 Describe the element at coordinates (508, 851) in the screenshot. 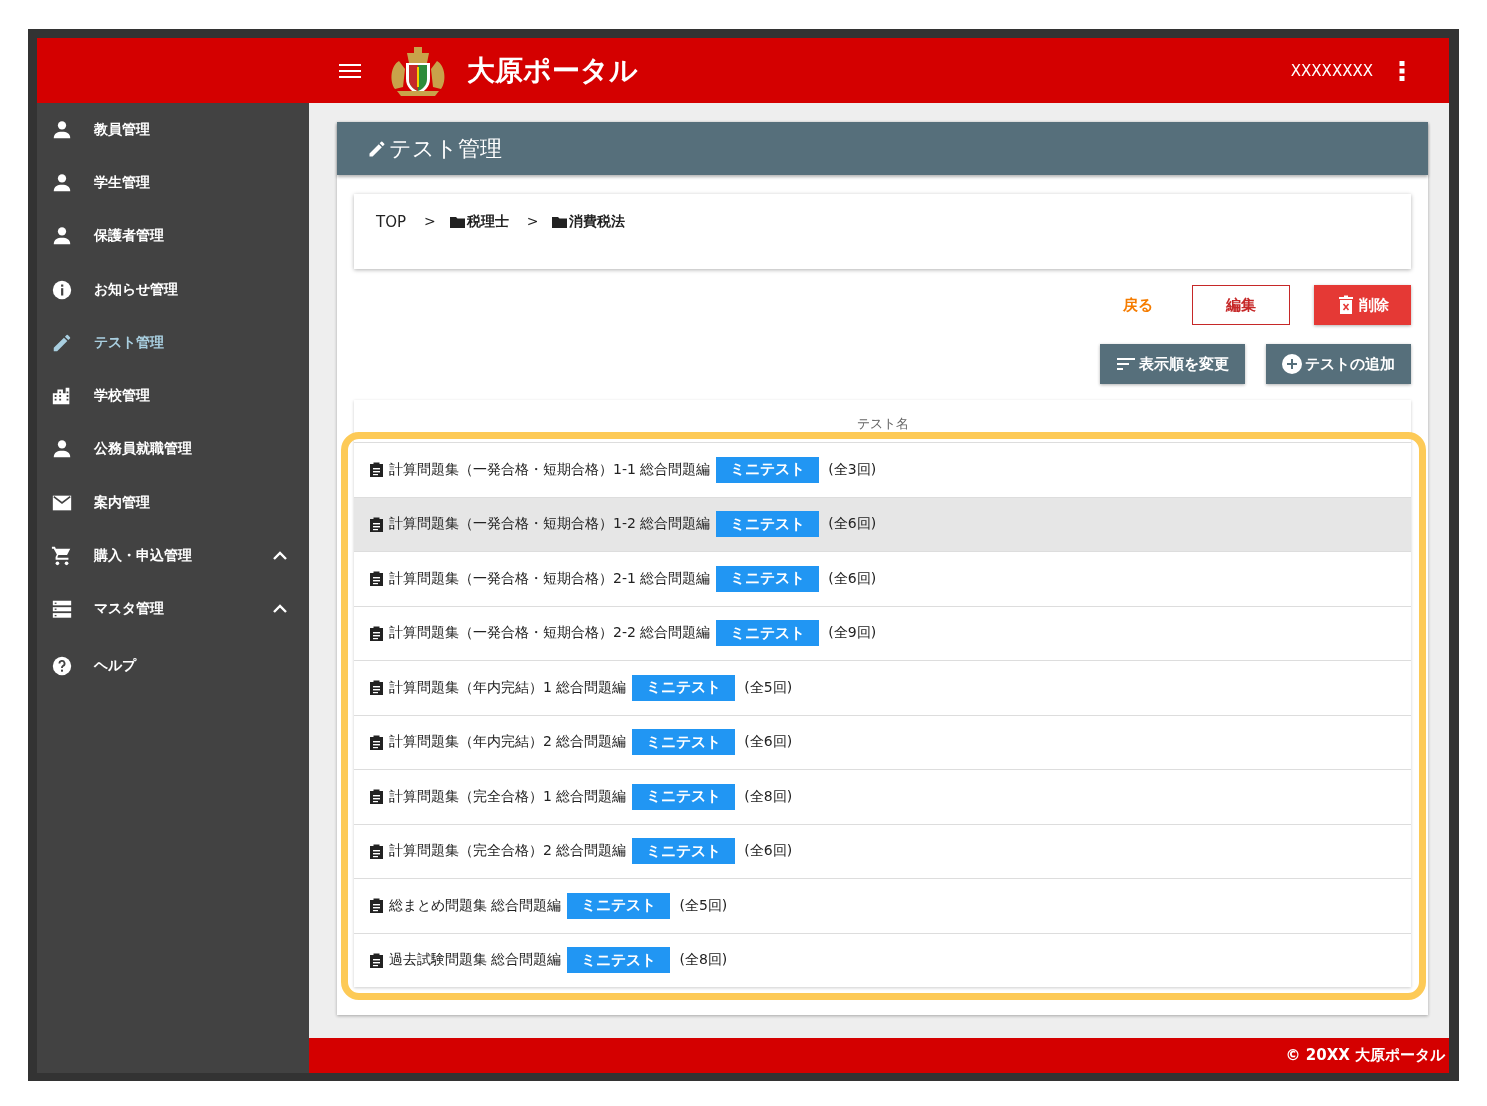

I see `test-name: 計算問題集（完全合格）2 総合問題編` at that location.